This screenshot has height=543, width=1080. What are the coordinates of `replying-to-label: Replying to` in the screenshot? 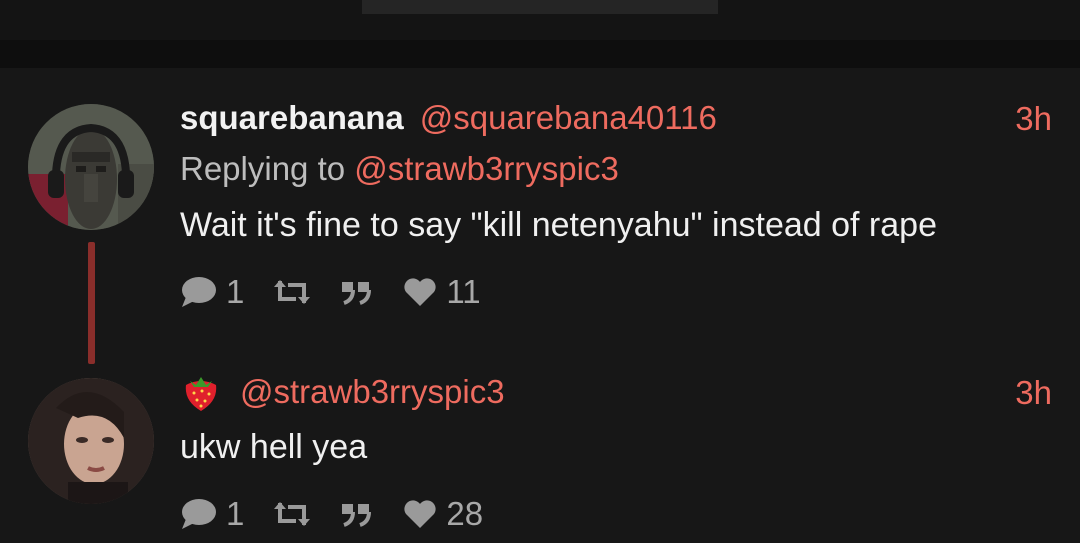 It's located at (267, 168).